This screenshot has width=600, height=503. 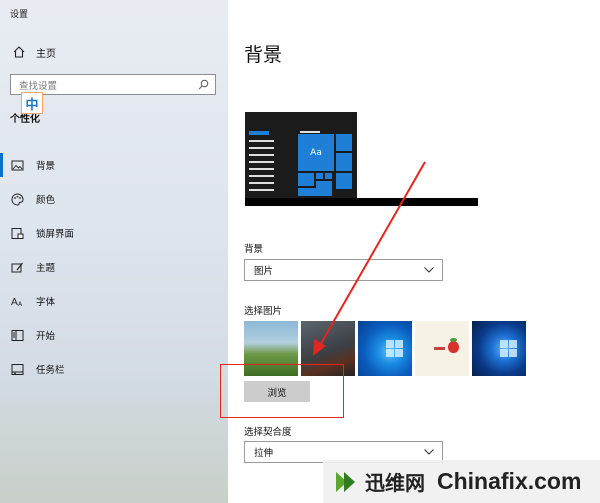 What do you see at coordinates (55, 234) in the screenshot?
I see `sidebar-item-label: 锁屏界面` at bounding box center [55, 234].